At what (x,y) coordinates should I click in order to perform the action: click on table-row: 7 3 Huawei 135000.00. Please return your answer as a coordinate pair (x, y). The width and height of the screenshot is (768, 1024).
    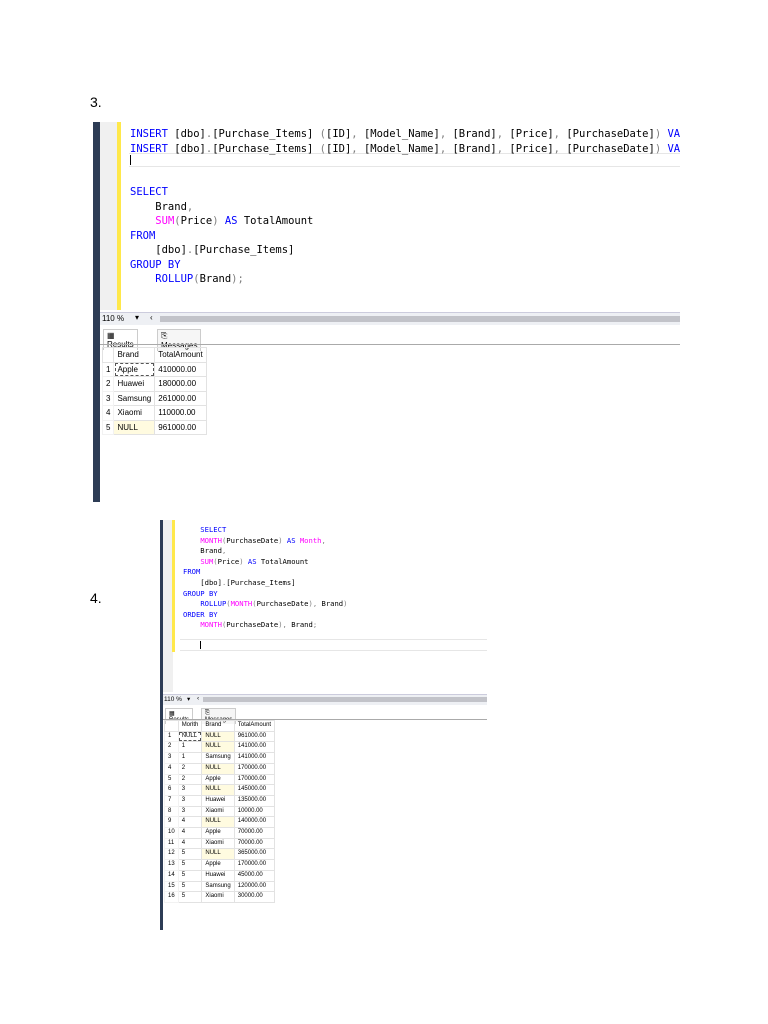
    Looking at the image, I should click on (220, 800).